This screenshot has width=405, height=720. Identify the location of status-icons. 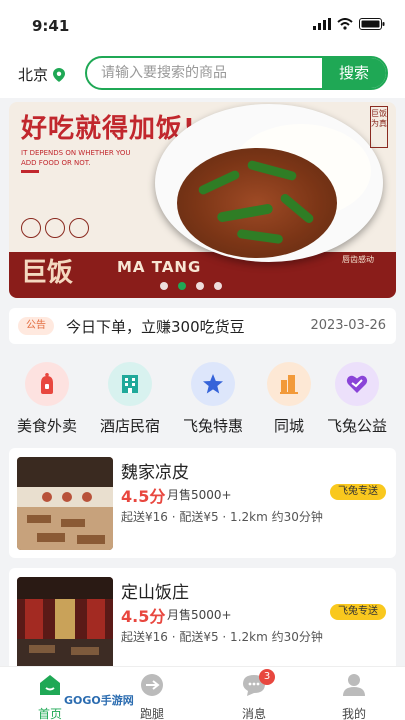
(349, 24).